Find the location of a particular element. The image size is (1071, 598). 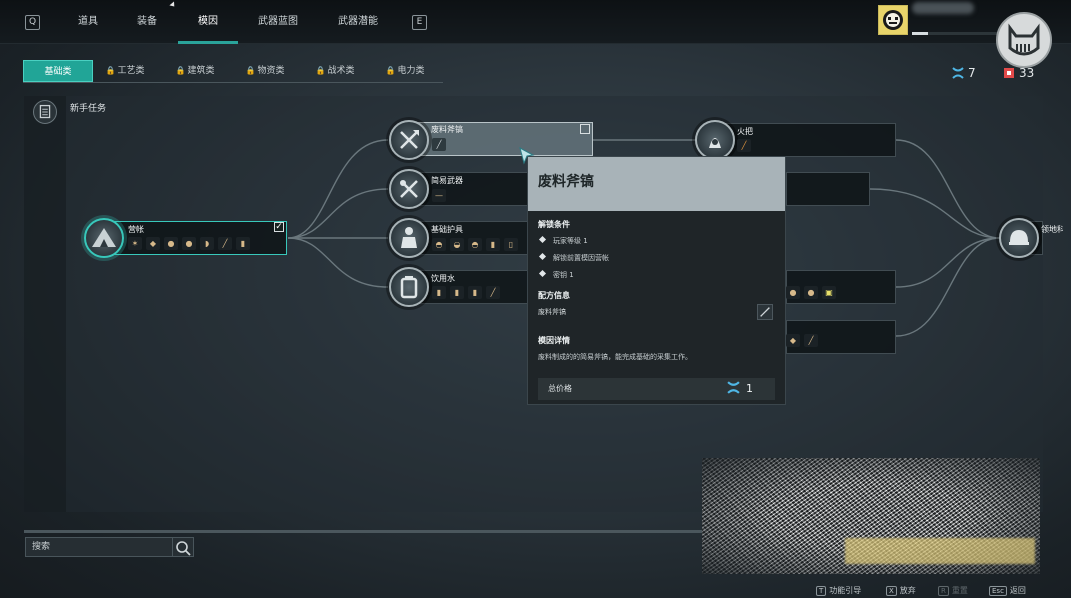

condition-text: 解锁前置模因营帐 is located at coordinates (581, 258).